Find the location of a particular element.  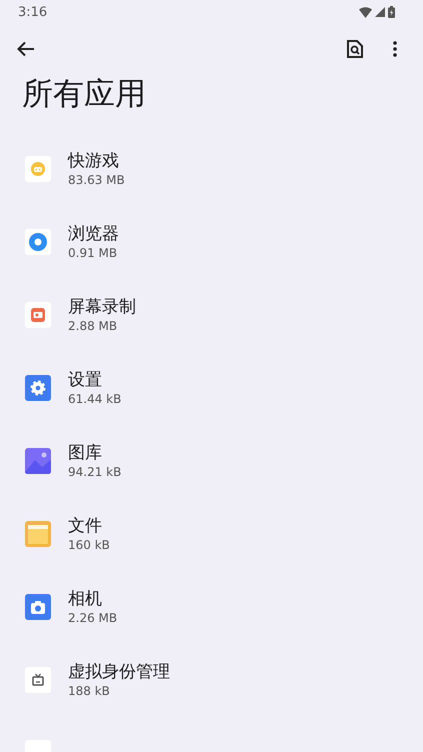

camera-app-icon is located at coordinates (38, 607).